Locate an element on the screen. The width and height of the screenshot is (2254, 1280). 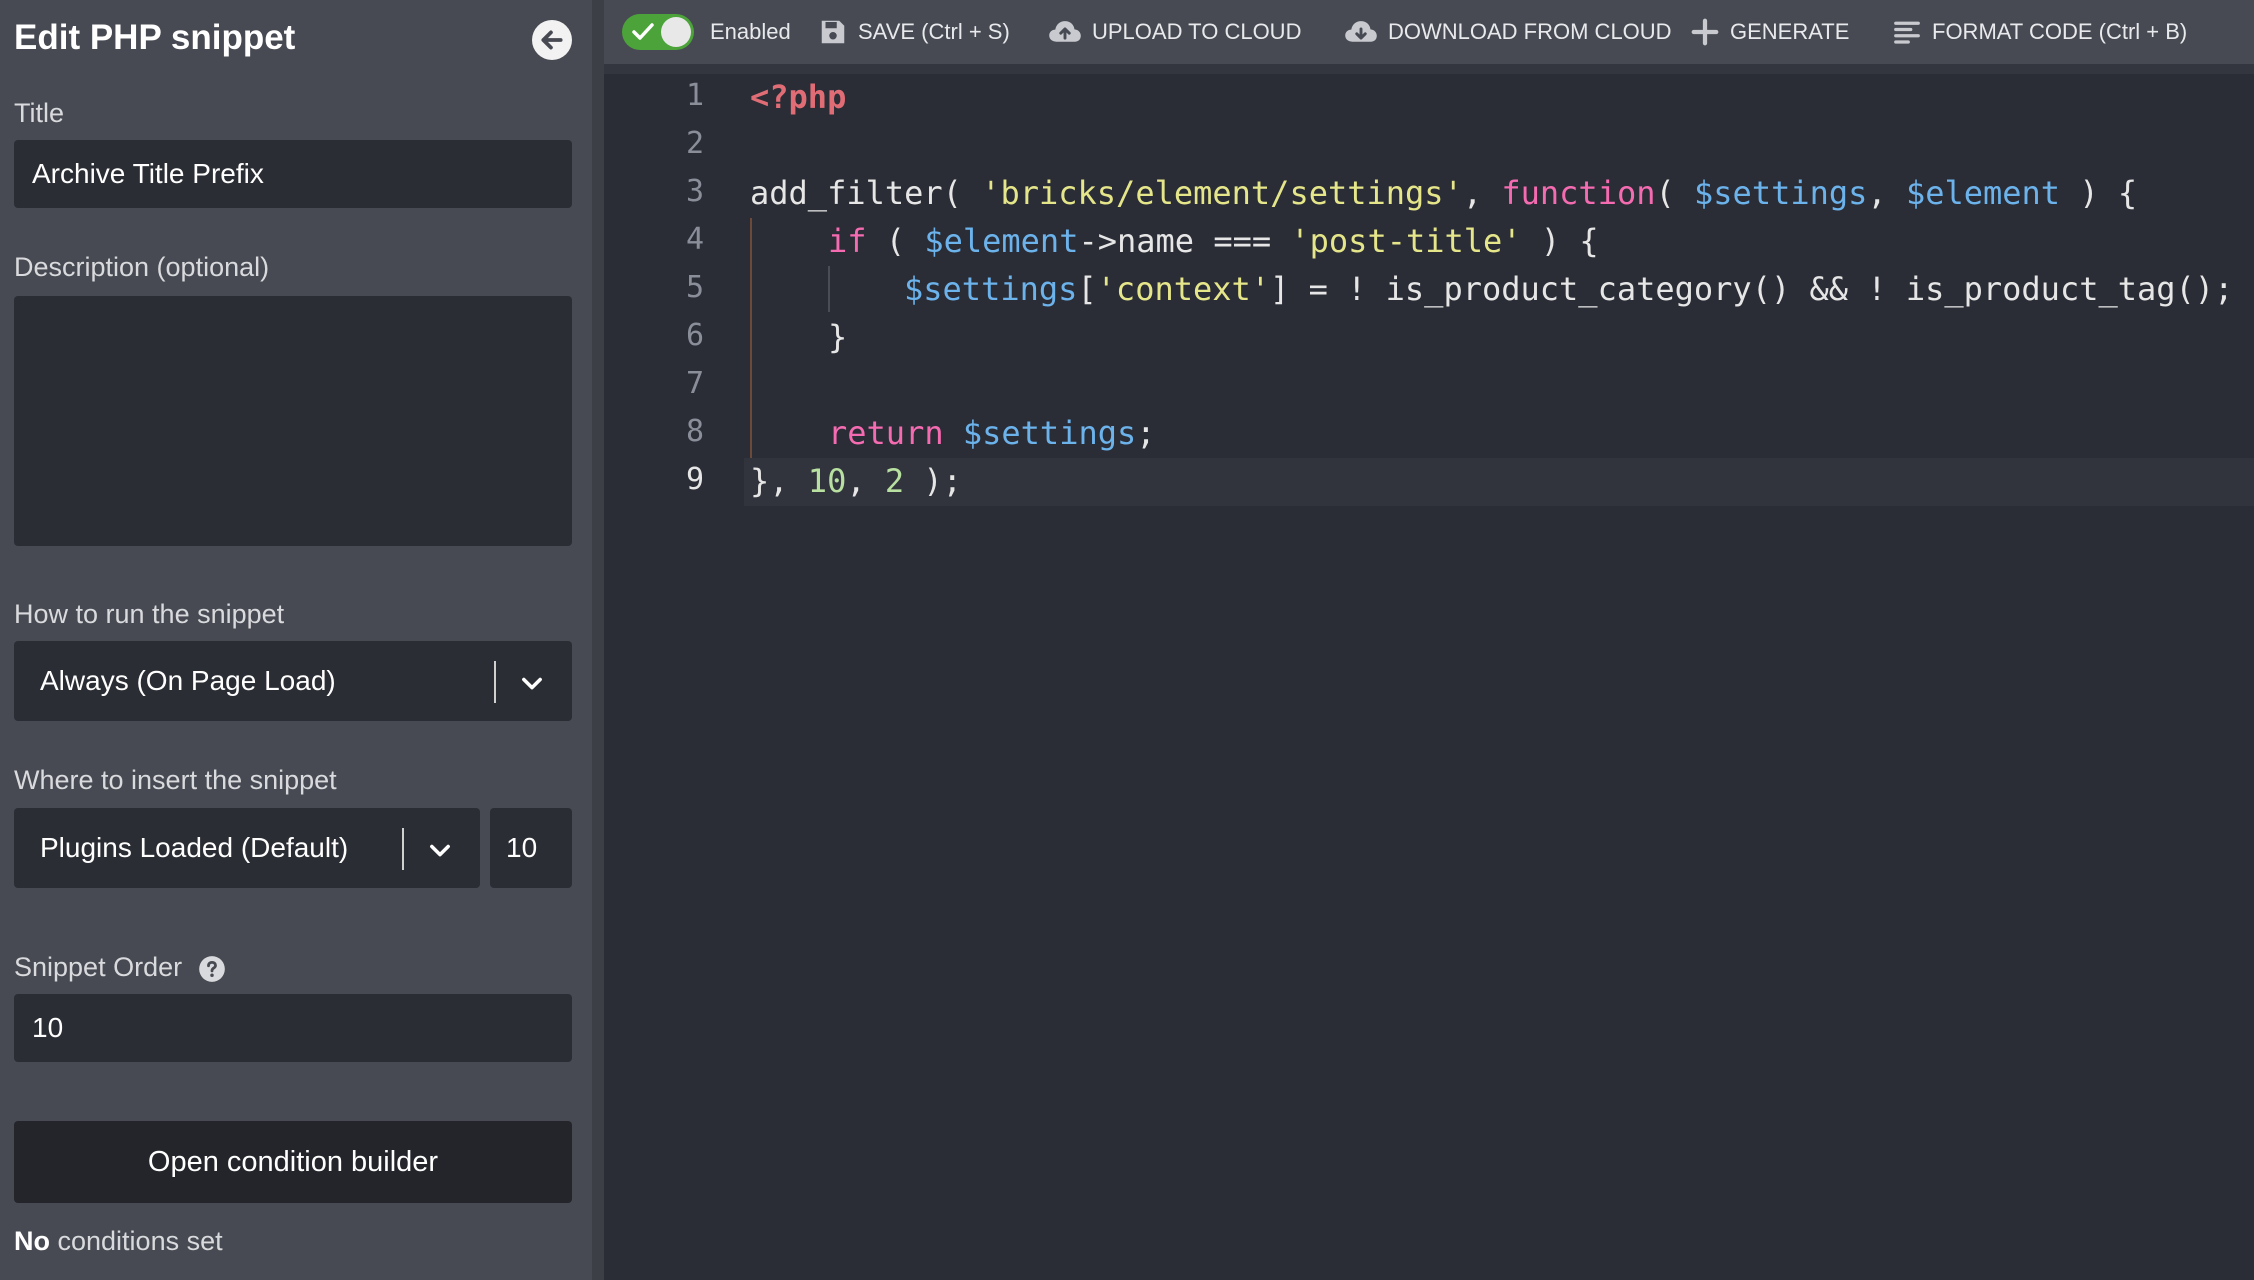
code-token: ); is located at coordinates (933, 481).